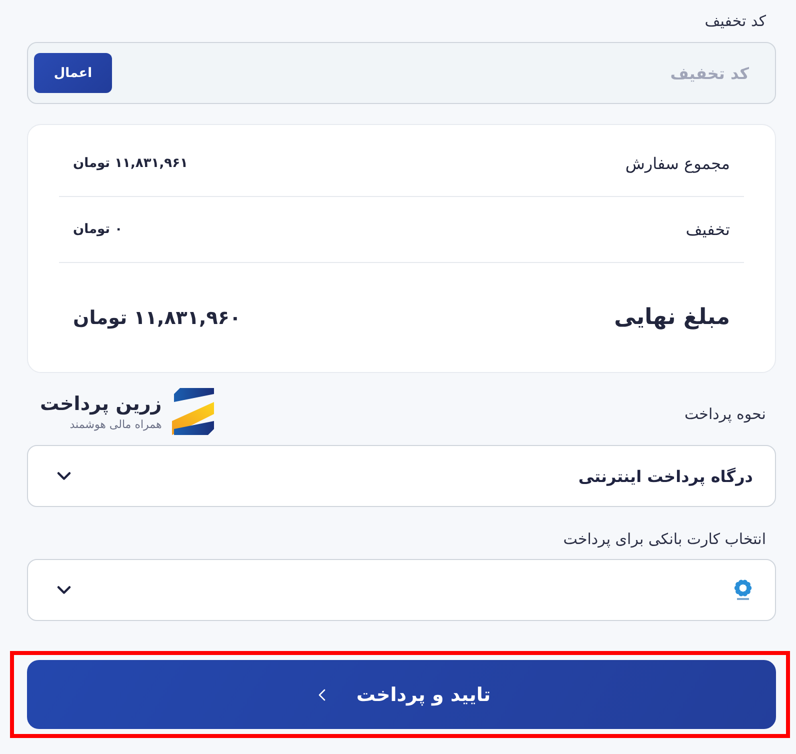  What do you see at coordinates (725, 414) in the screenshot?
I see `field-label: نحوه پرداخت` at bounding box center [725, 414].